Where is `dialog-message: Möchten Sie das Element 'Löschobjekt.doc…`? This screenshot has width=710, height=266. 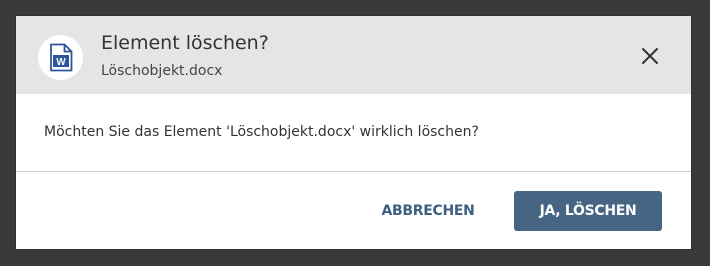 dialog-message: Möchten Sie das Element 'Löschobjekt.doc… is located at coordinates (261, 132).